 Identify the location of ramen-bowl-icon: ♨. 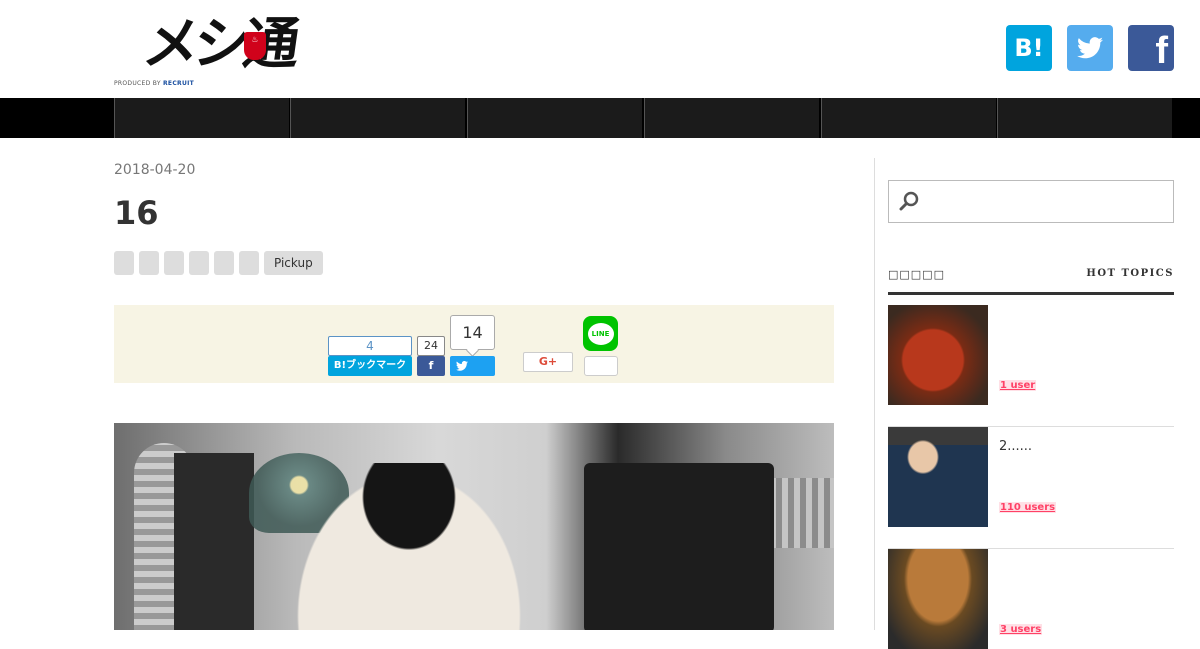
(255, 46).